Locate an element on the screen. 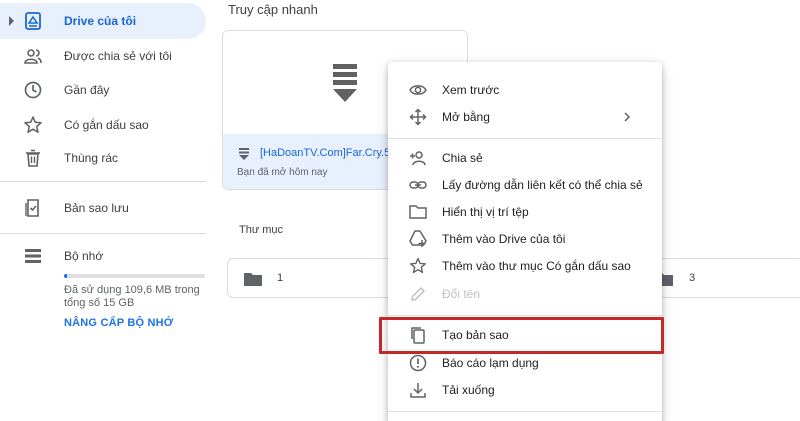 This screenshot has width=800, height=421. sidebar-item-label: Được chia sẻ với tôi is located at coordinates (118, 56).